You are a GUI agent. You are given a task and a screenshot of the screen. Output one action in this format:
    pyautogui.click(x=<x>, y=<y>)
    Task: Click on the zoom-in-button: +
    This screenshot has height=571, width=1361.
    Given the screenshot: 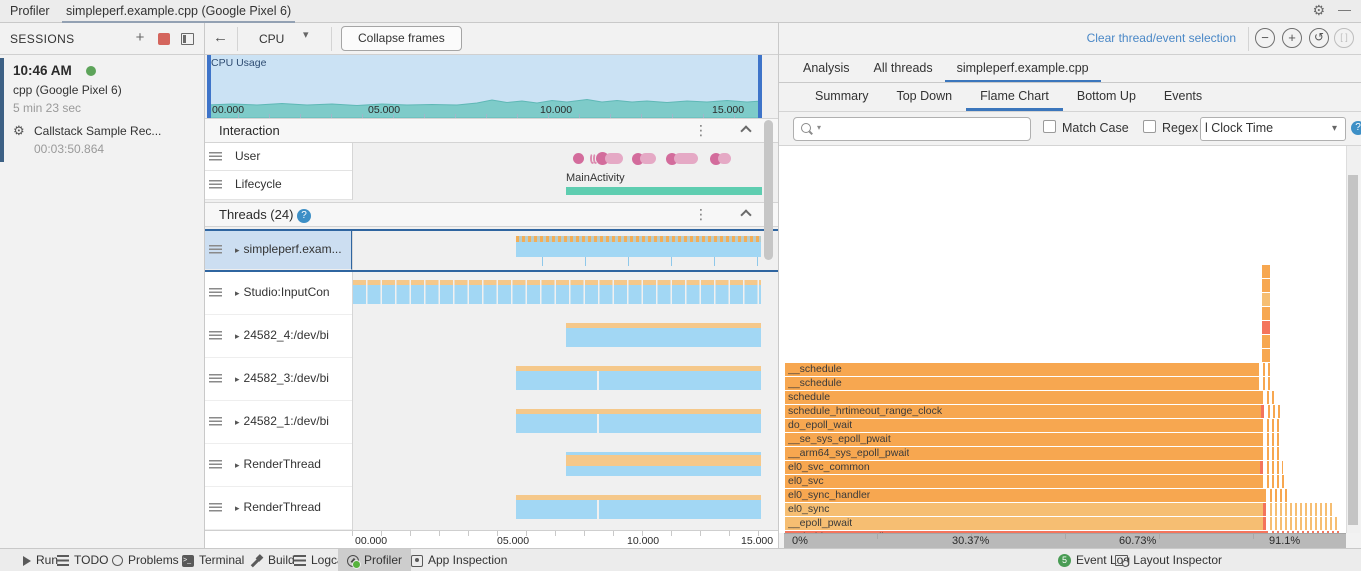 What is the action you would take?
    pyautogui.click(x=1292, y=38)
    